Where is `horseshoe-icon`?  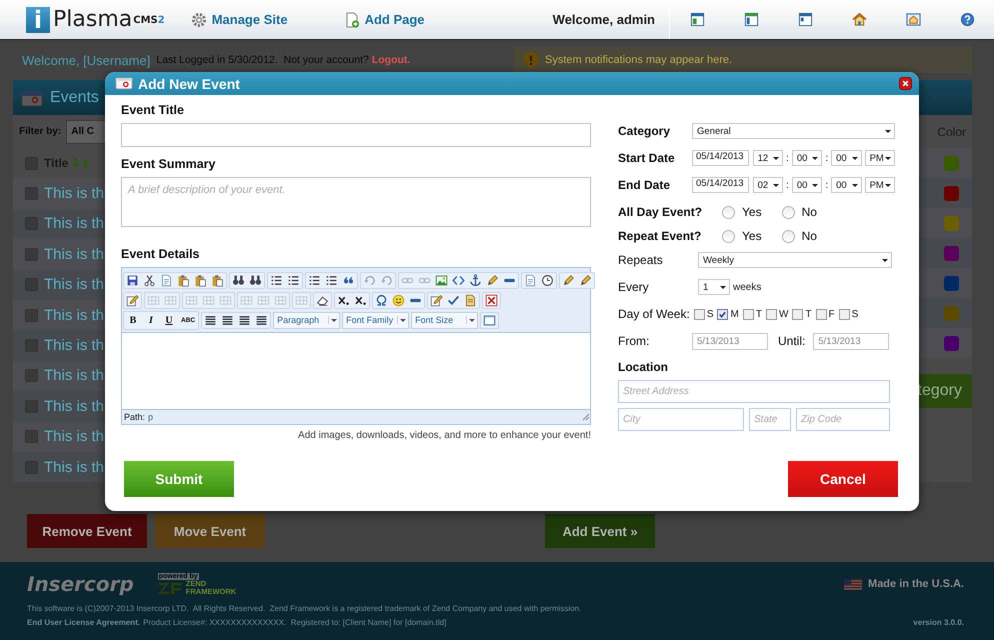 horseshoe-icon is located at coordinates (381, 300).